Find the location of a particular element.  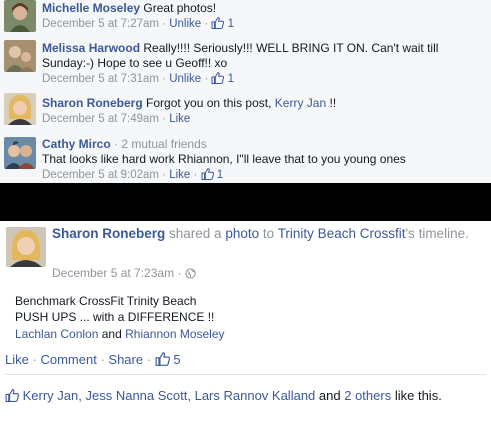

tagged-people: Lachlan Conlon and Rhiannon Moseley is located at coordinates (120, 334).